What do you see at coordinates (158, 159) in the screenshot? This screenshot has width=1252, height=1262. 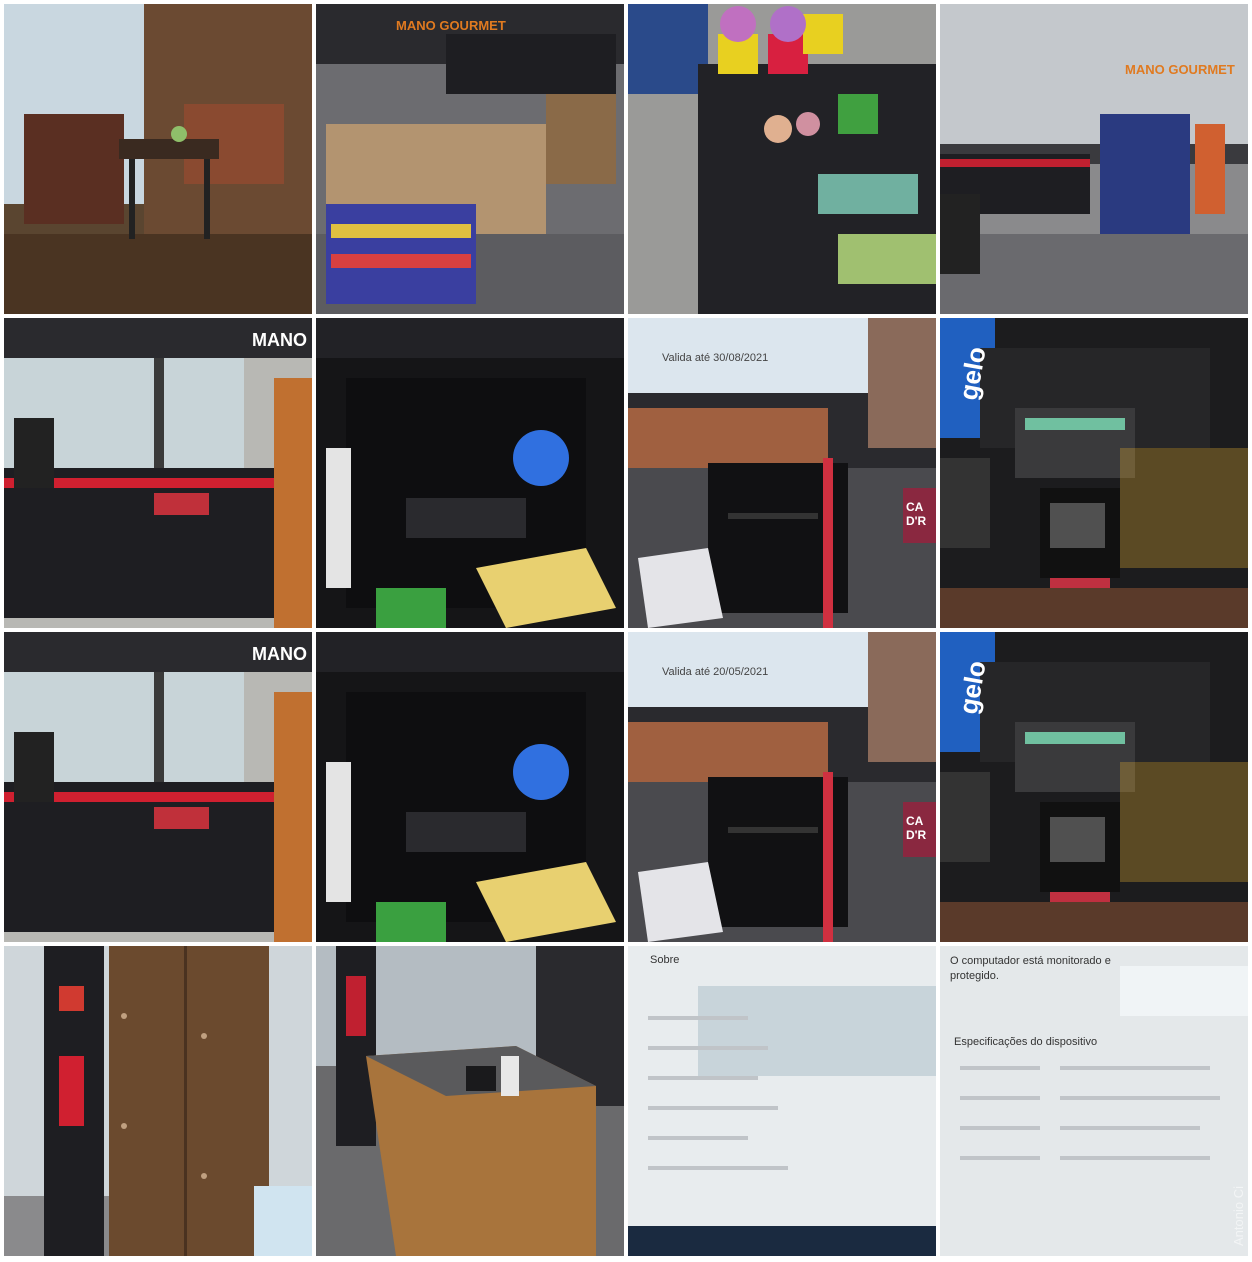 I see `photo-dining-booth` at bounding box center [158, 159].